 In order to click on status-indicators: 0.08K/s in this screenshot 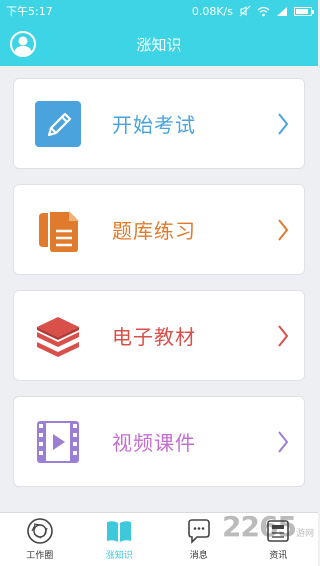, I will do `click(252, 11)`.